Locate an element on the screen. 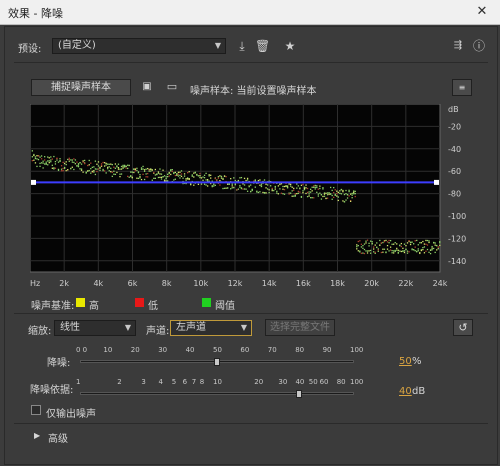  reduce-by-track is located at coordinates (217, 393).